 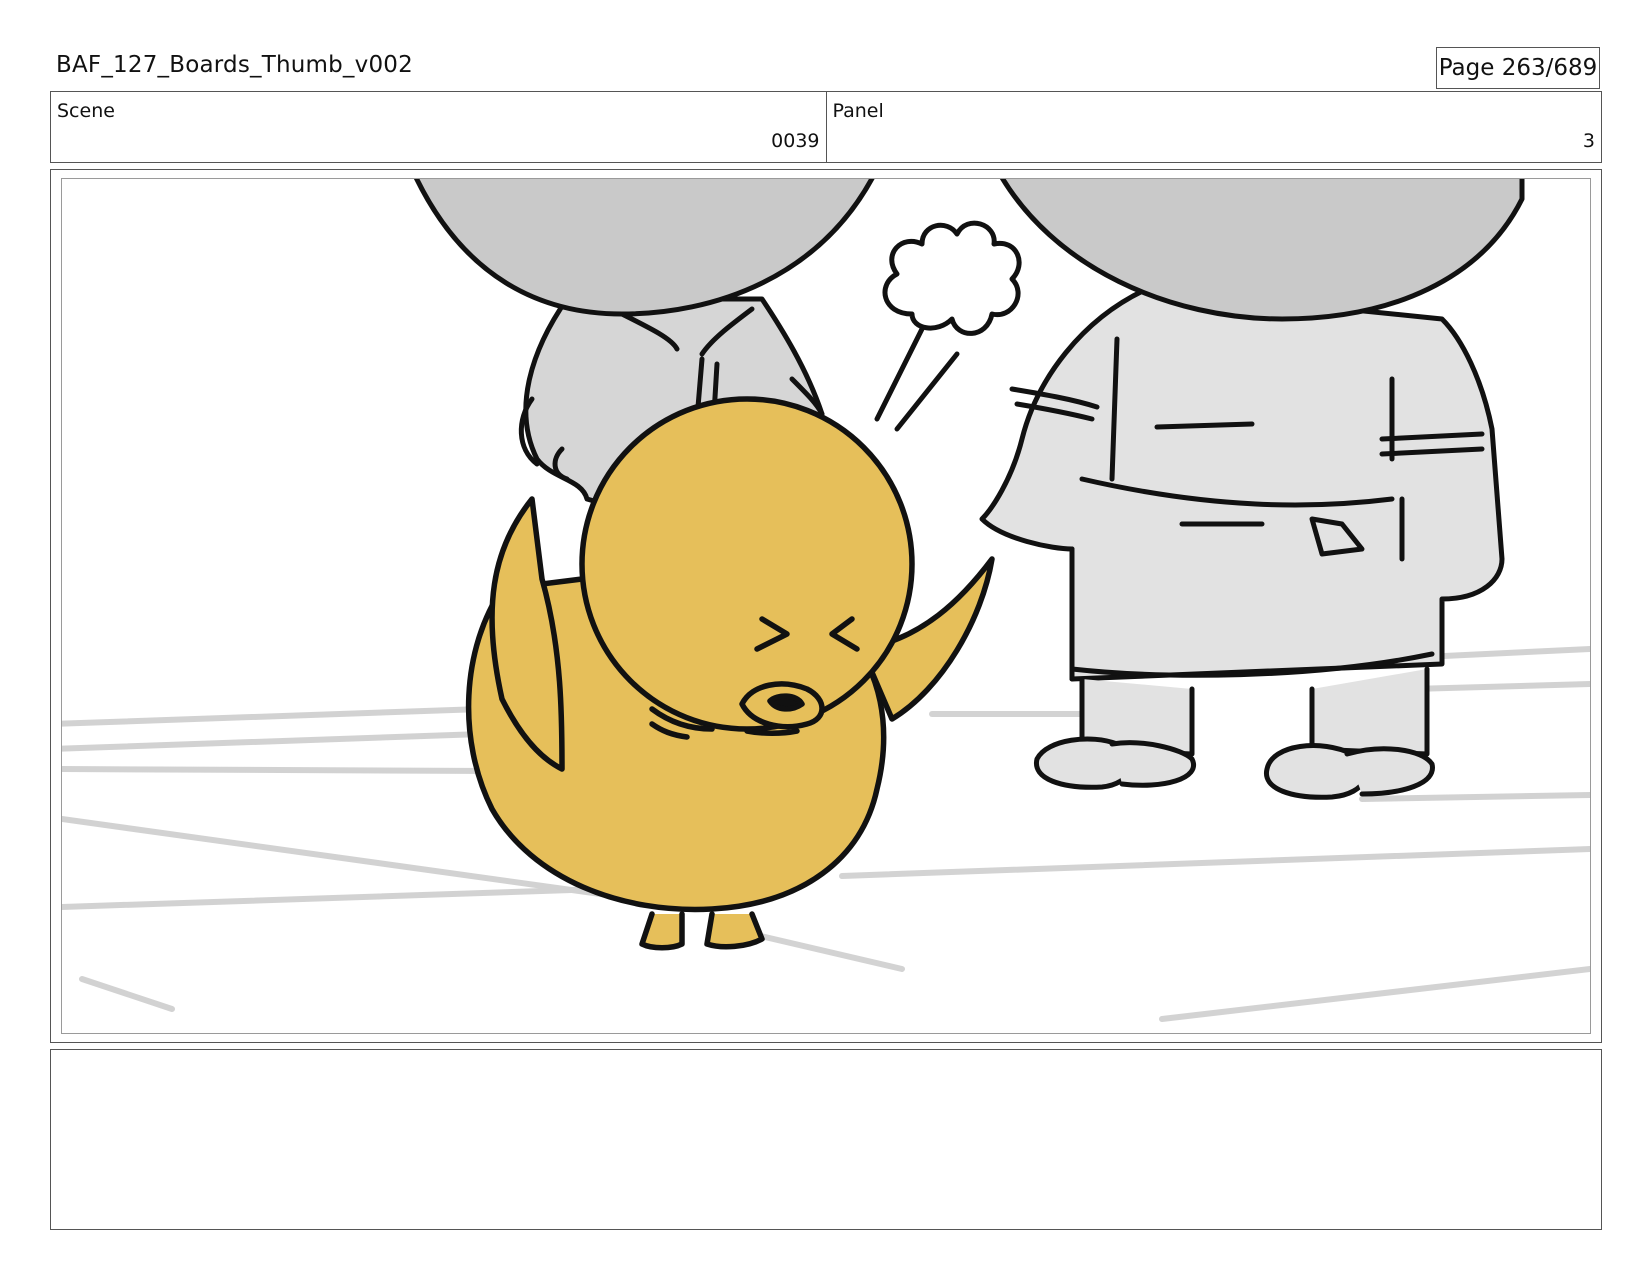 I want to click on page-counter: Page 263/689, so click(x=1518, y=68).